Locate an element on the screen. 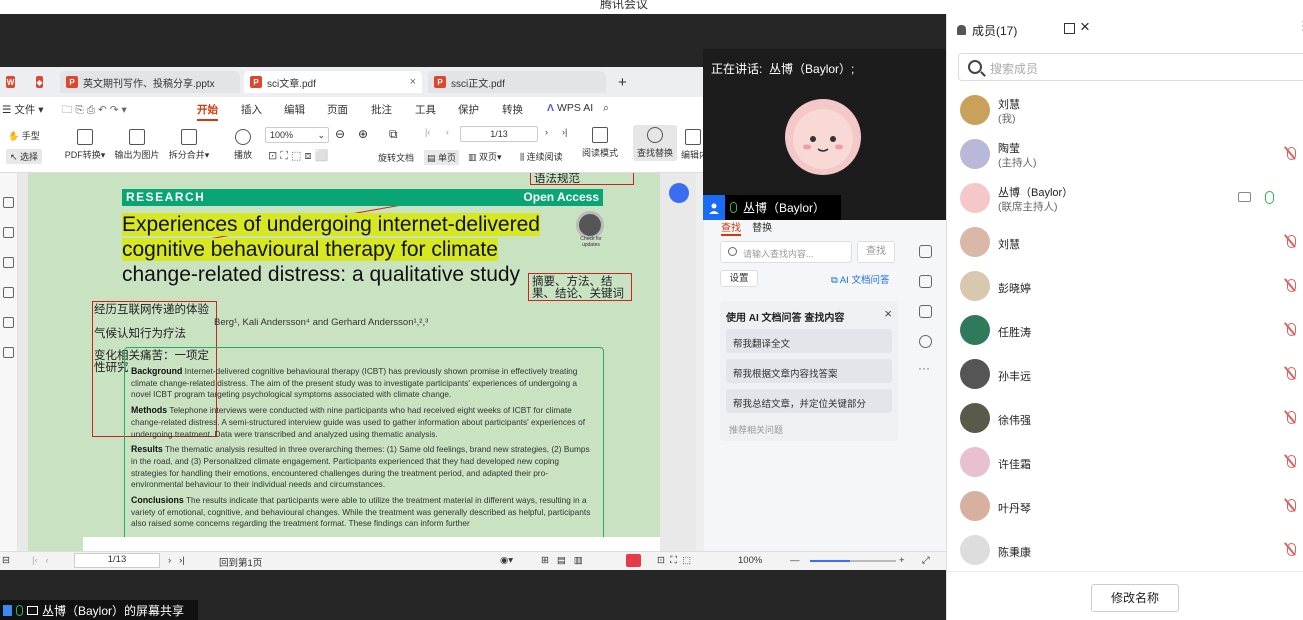  more-icon: ··· is located at coordinates (924, 368).